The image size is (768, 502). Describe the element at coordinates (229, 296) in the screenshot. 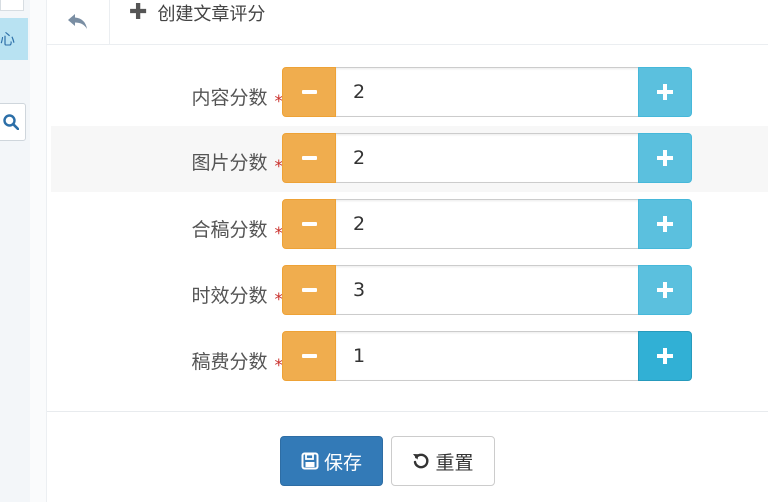

I see `field-label-text: 时效分数` at that location.